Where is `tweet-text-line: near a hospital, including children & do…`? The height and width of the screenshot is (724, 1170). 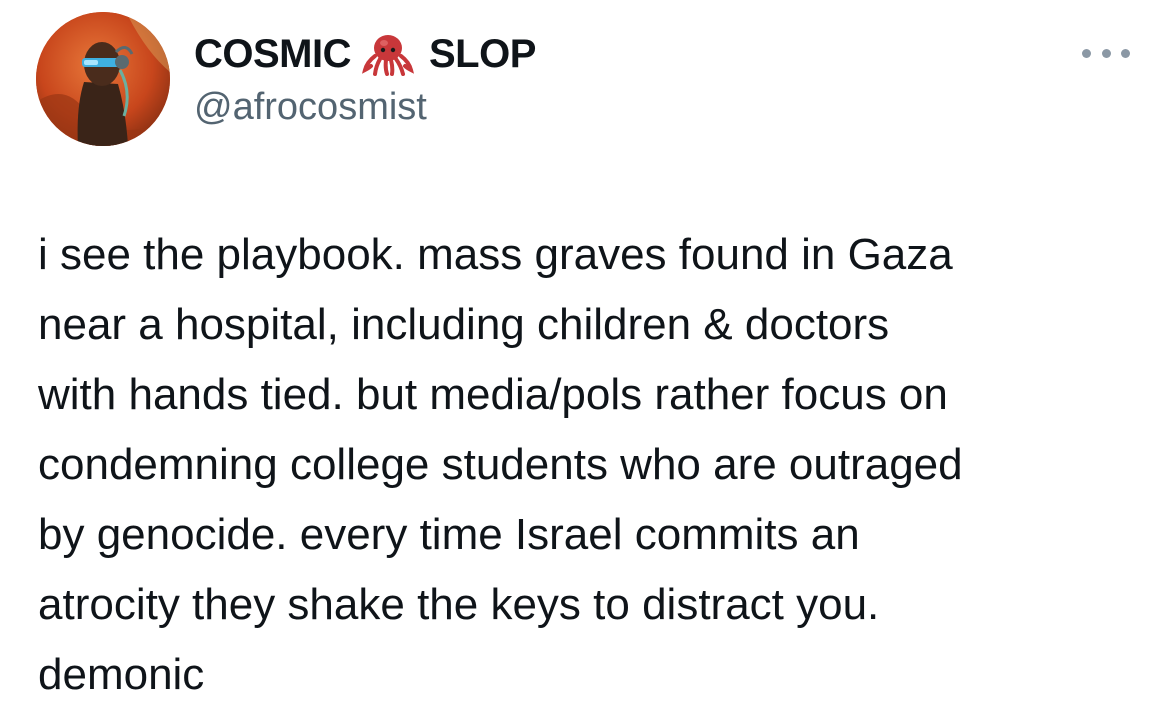 tweet-text-line: near a hospital, including children & do… is located at coordinates (464, 324).